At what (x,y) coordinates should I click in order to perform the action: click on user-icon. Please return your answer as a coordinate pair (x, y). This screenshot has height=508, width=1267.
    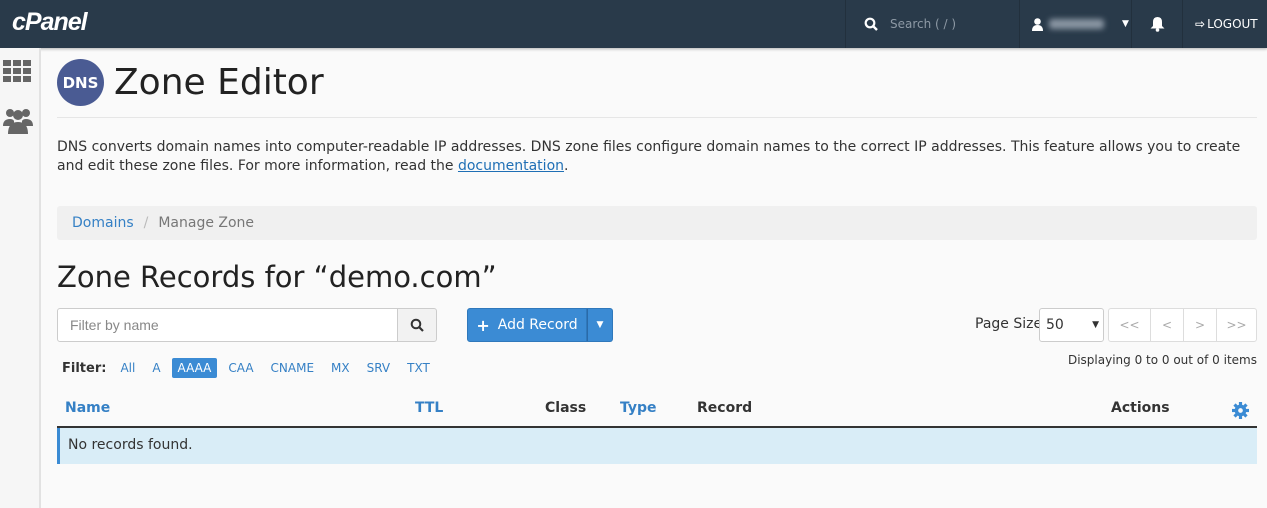
    Looking at the image, I should click on (1037, 24).